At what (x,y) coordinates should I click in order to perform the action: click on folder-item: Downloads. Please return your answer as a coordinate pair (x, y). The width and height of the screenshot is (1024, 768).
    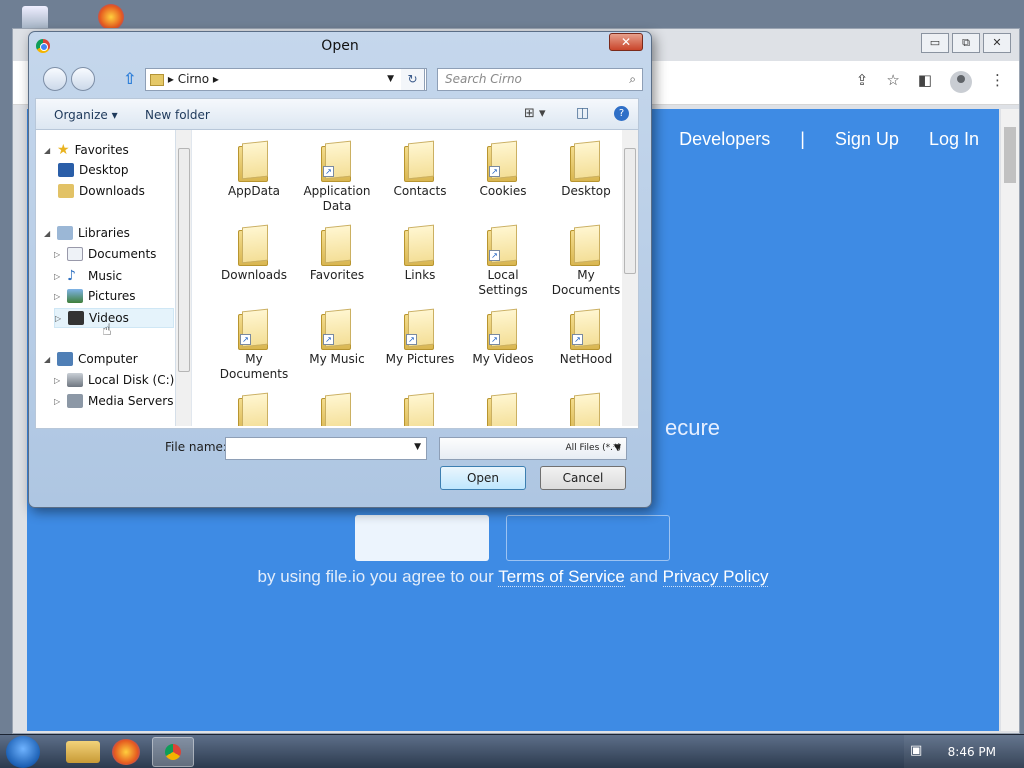
    Looking at the image, I should click on (254, 253).